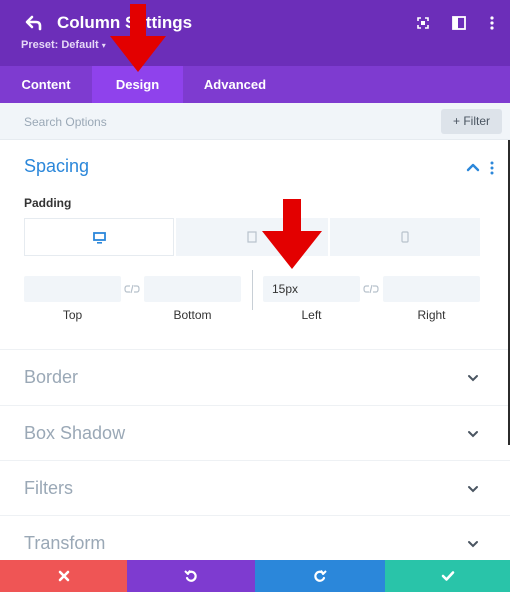 The image size is (510, 592). What do you see at coordinates (51, 377) in the screenshot?
I see `section-border: Border` at bounding box center [51, 377].